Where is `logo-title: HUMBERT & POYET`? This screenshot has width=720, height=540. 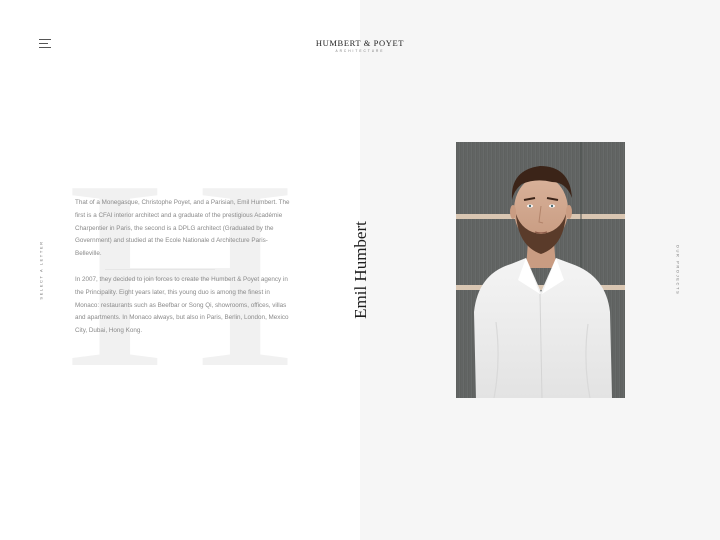 logo-title: HUMBERT & POYET is located at coordinates (360, 43).